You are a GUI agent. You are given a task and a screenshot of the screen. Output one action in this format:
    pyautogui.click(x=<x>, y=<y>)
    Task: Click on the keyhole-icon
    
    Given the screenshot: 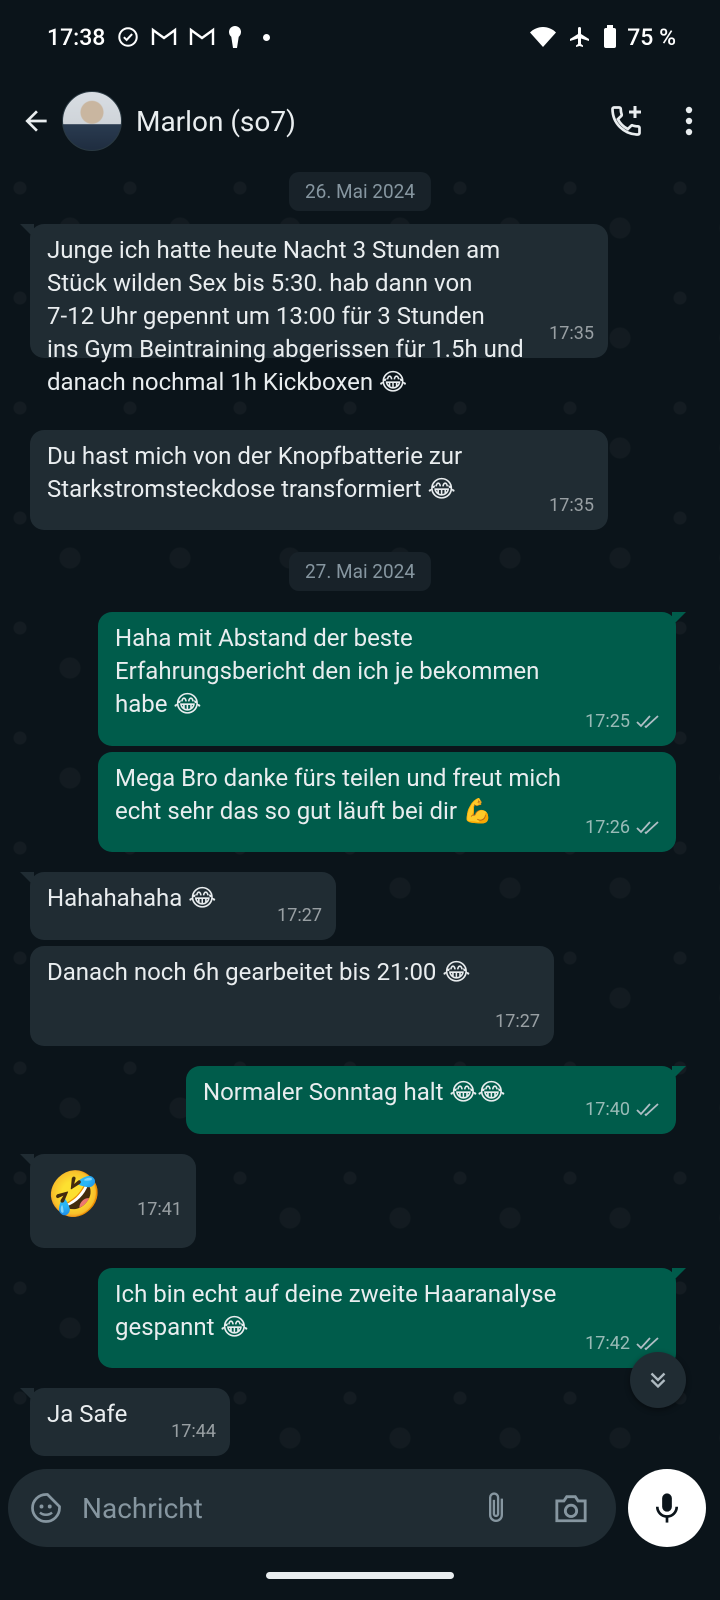 What is the action you would take?
    pyautogui.click(x=235, y=37)
    